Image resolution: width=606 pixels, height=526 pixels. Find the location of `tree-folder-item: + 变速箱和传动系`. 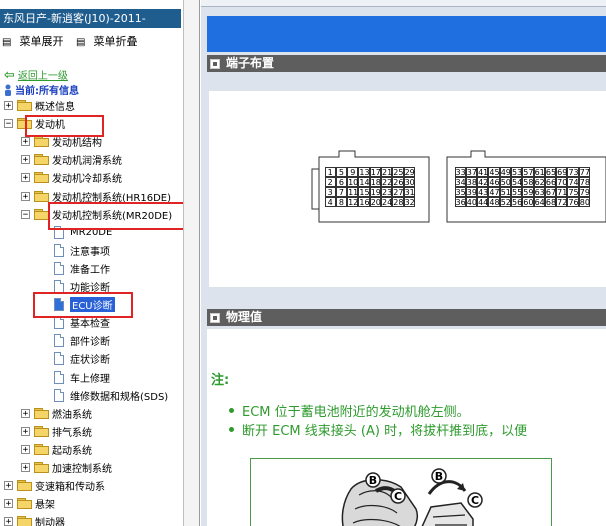

tree-folder-item: + 变速箱和传动系 is located at coordinates (54, 485).